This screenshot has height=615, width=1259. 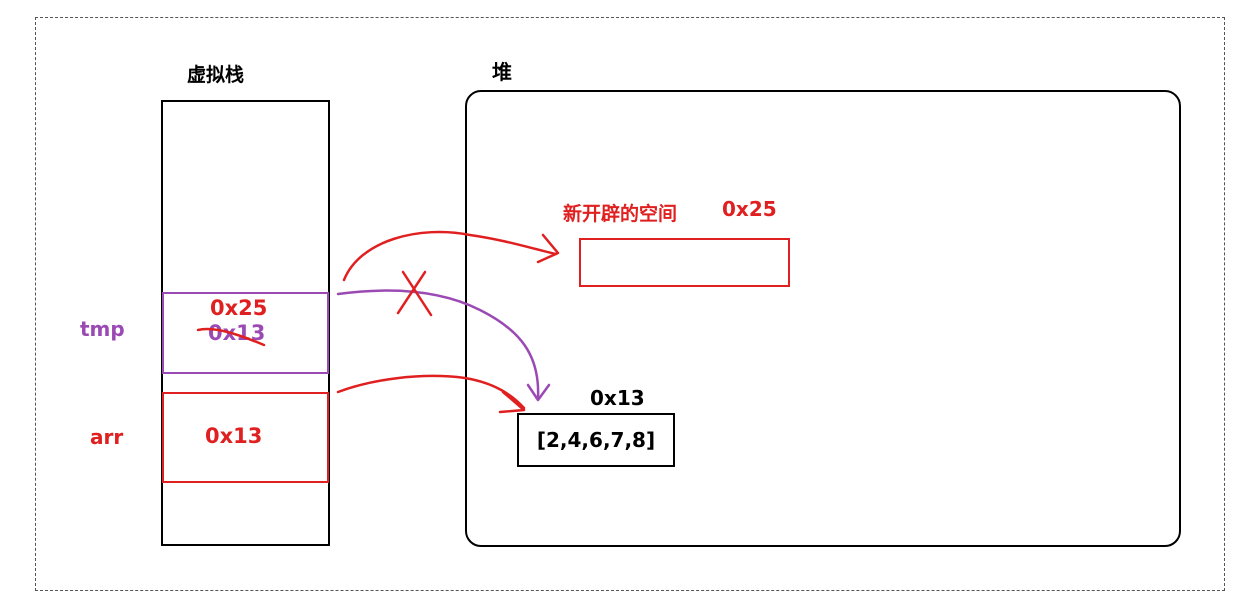 I want to click on arr-variable-label: arr, so click(x=107, y=437).